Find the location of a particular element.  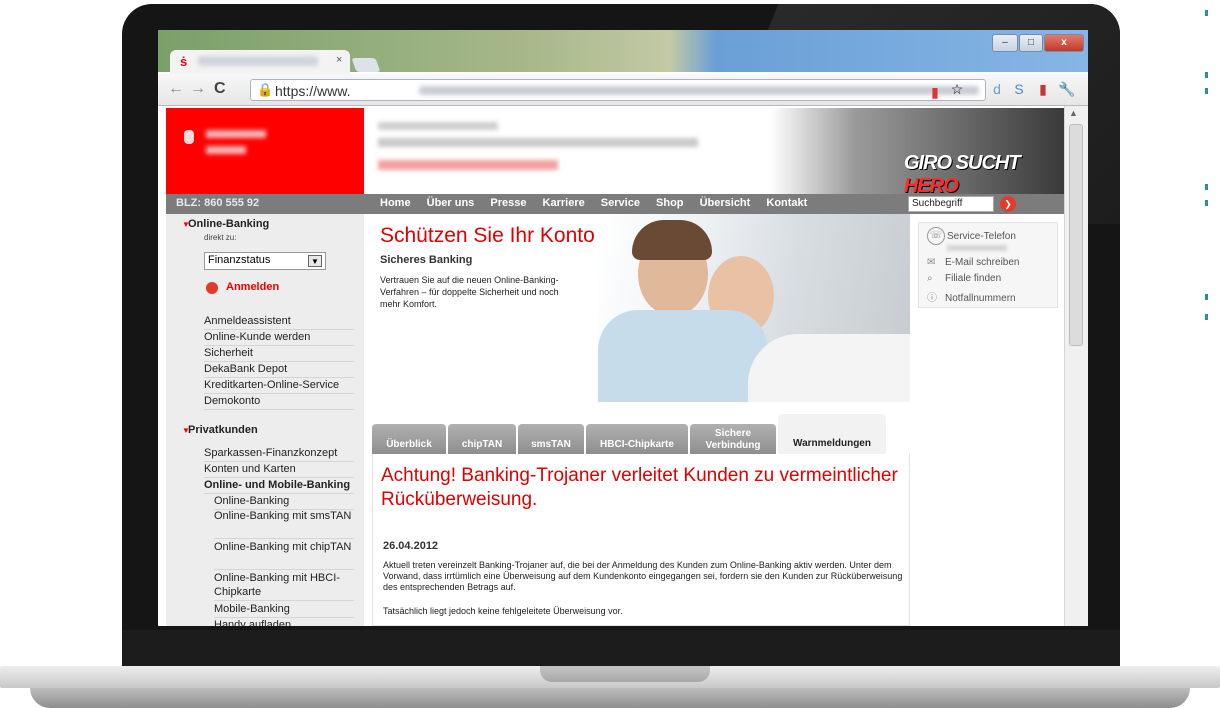

notfall-link: ⓘ Notfallnummern is located at coordinates (971, 296).